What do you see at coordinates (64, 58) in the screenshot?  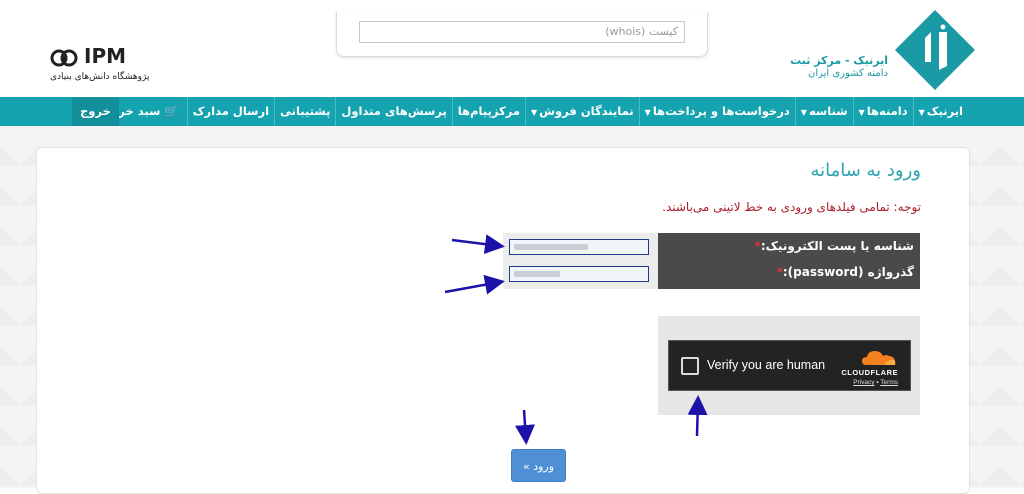 I see `ipm-rings-icon` at bounding box center [64, 58].